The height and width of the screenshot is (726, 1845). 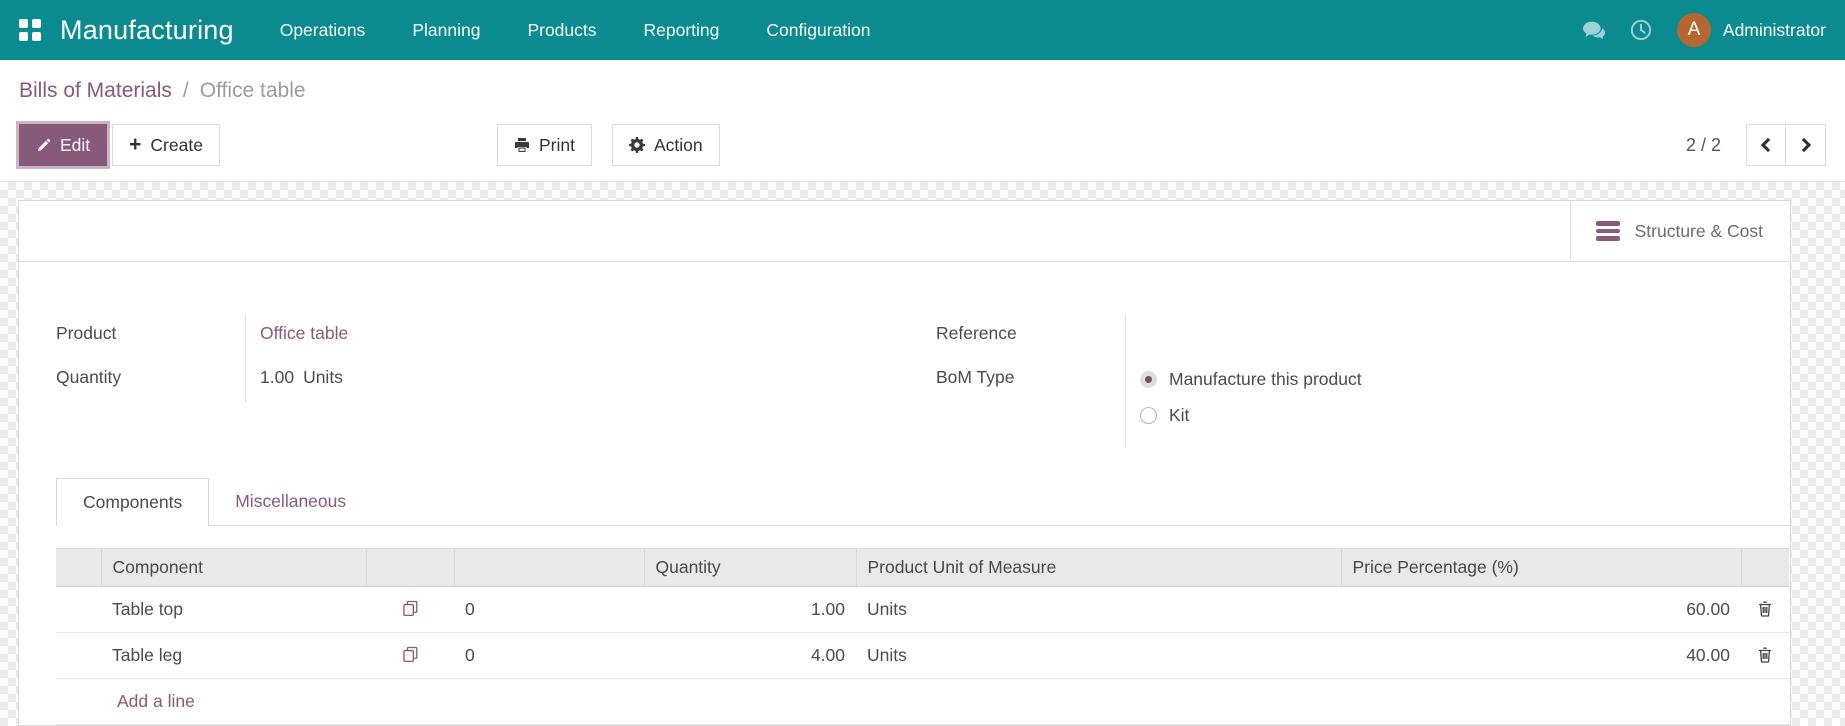 I want to click on radio-unselected-icon, so click(x=1148, y=415).